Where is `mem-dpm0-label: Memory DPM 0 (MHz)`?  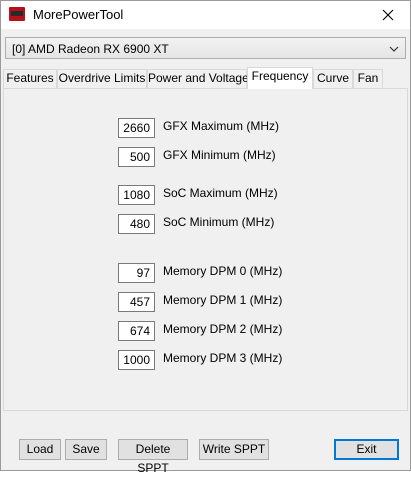 mem-dpm0-label: Memory DPM 0 (MHz) is located at coordinates (223, 271).